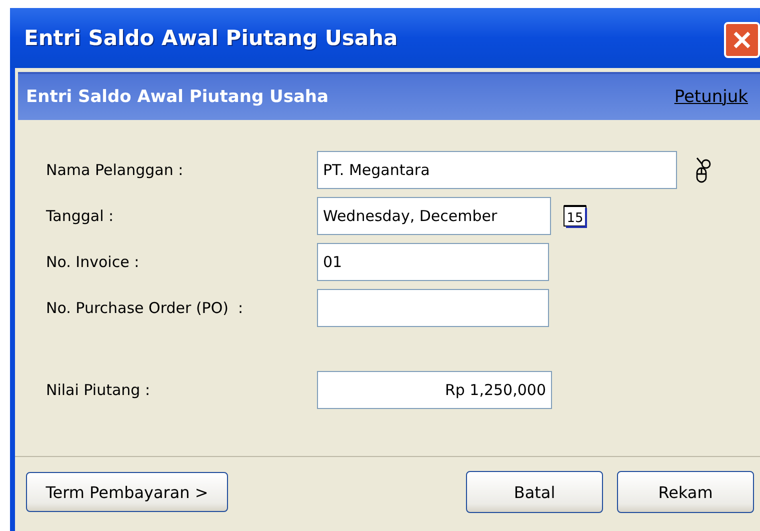  I want to click on window-title: Entri Saldo Awal Piutang Usaha, so click(211, 38).